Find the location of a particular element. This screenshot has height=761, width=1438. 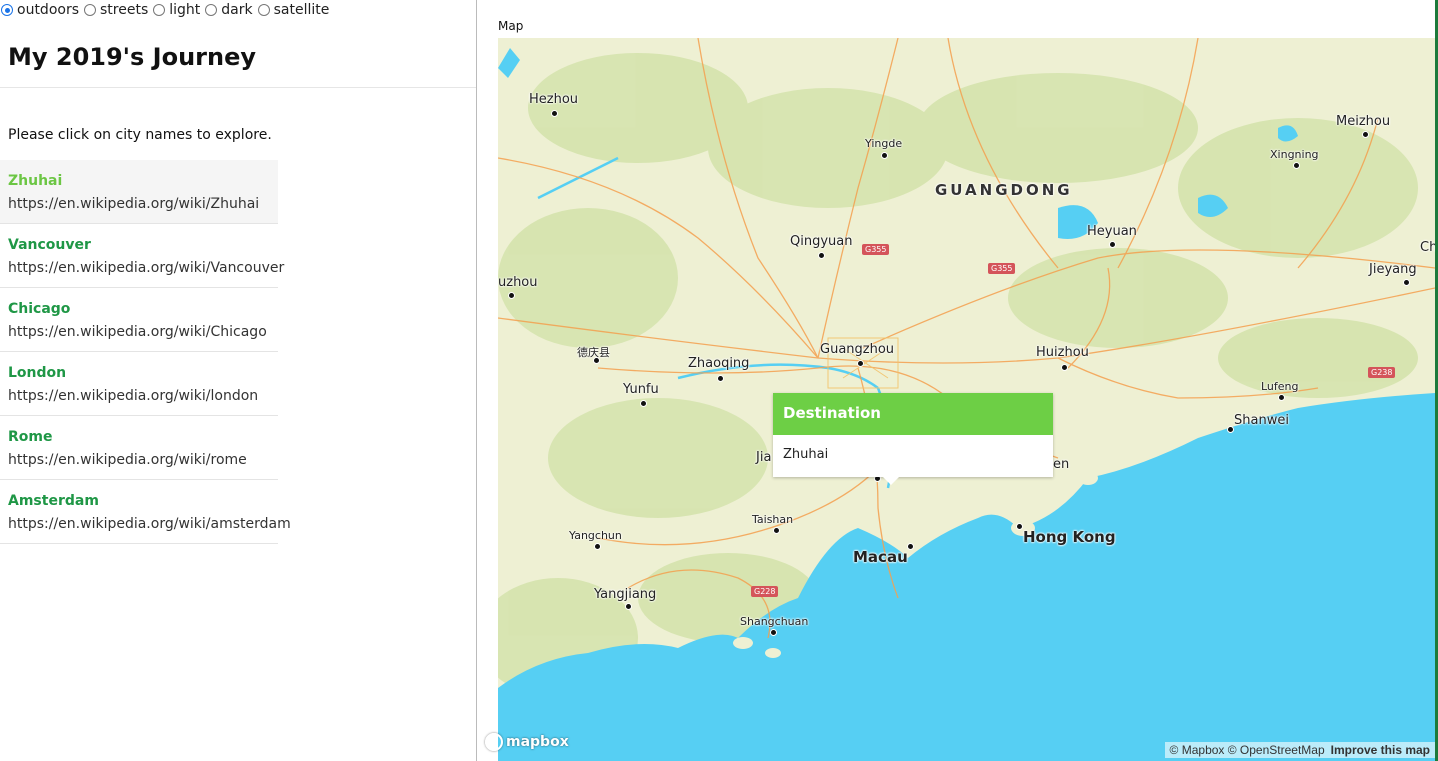

page-title: My 2019's Journey is located at coordinates (132, 57).